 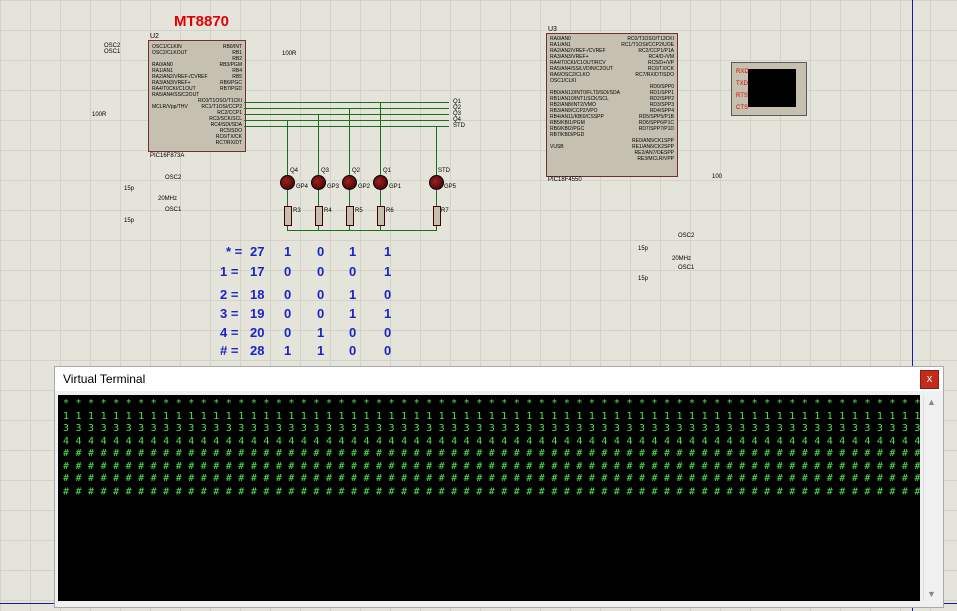 I want to click on led-q2, so click(x=349, y=182).